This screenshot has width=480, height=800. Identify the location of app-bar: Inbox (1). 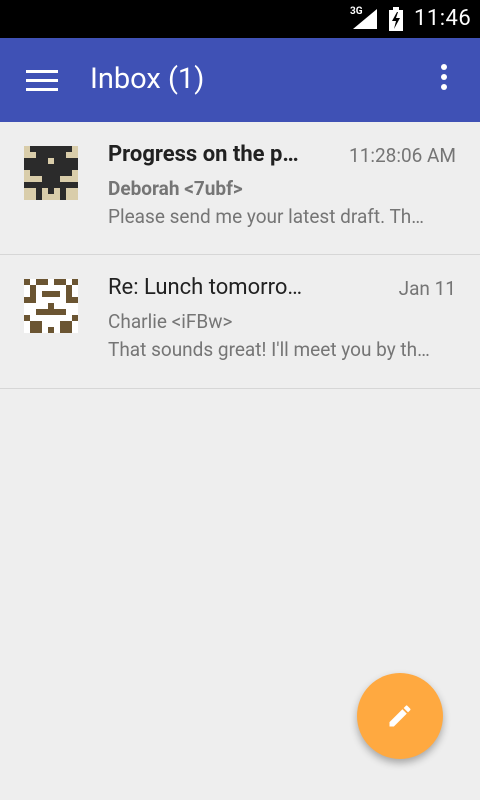
(240, 80).